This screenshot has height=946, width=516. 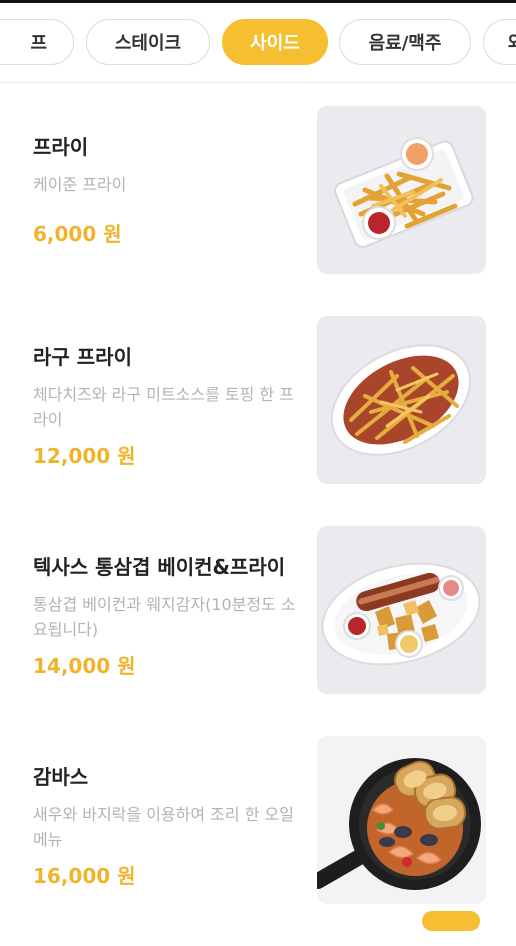 I want to click on tab-drinks-beer: 음료/맥주, so click(x=405, y=42).